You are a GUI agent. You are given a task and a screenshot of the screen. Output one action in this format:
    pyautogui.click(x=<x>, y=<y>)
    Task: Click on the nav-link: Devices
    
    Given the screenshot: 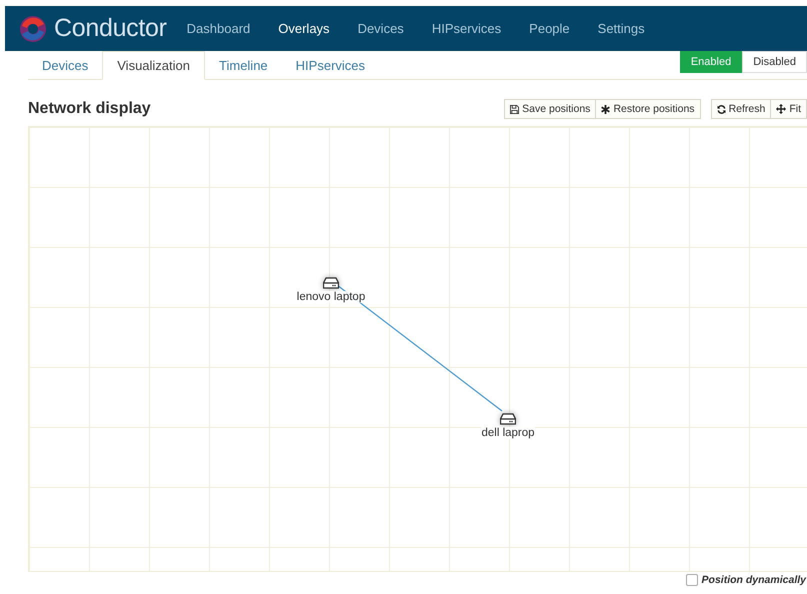 What is the action you would take?
    pyautogui.click(x=381, y=28)
    